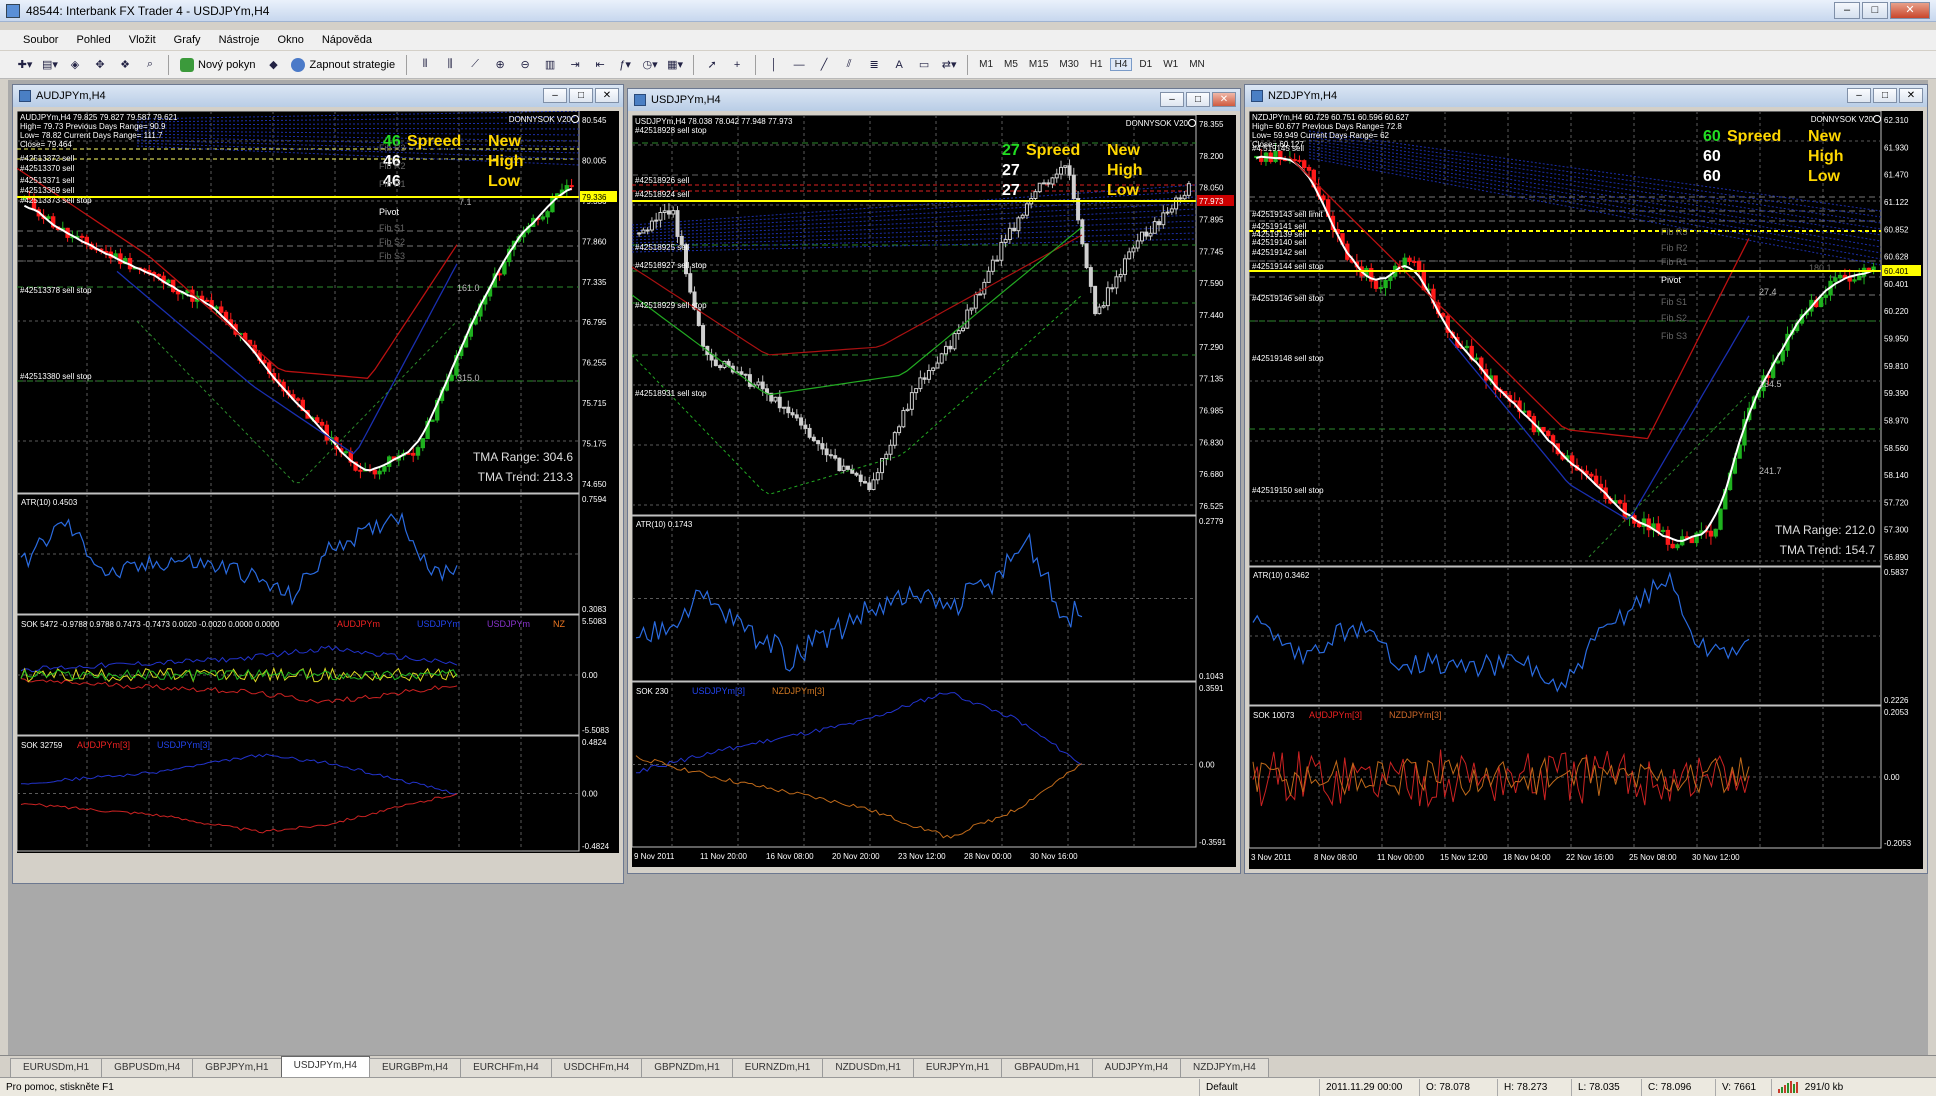 This screenshot has width=1936, height=1096. I want to click on close-button: ✕, so click(1910, 10).